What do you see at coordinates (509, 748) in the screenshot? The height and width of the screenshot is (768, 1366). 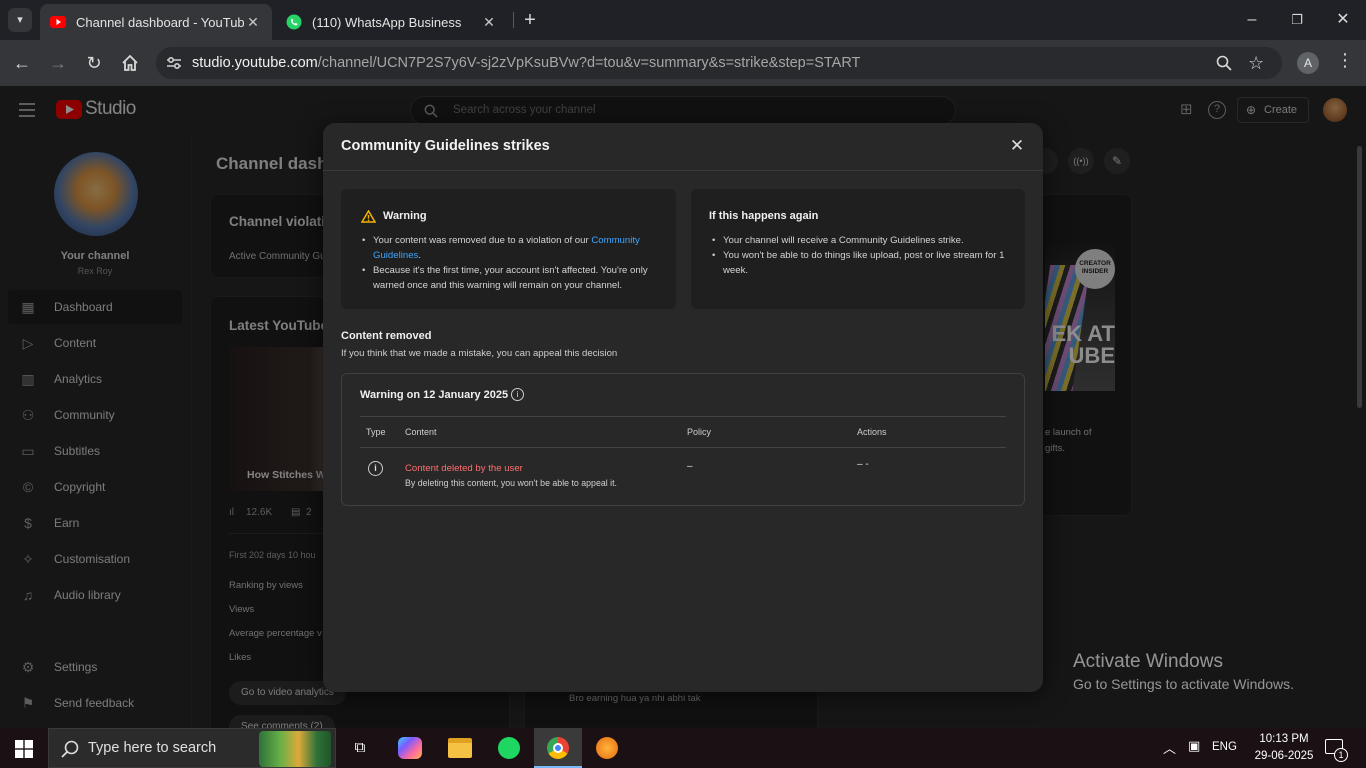 I see `spotify-icon` at bounding box center [509, 748].